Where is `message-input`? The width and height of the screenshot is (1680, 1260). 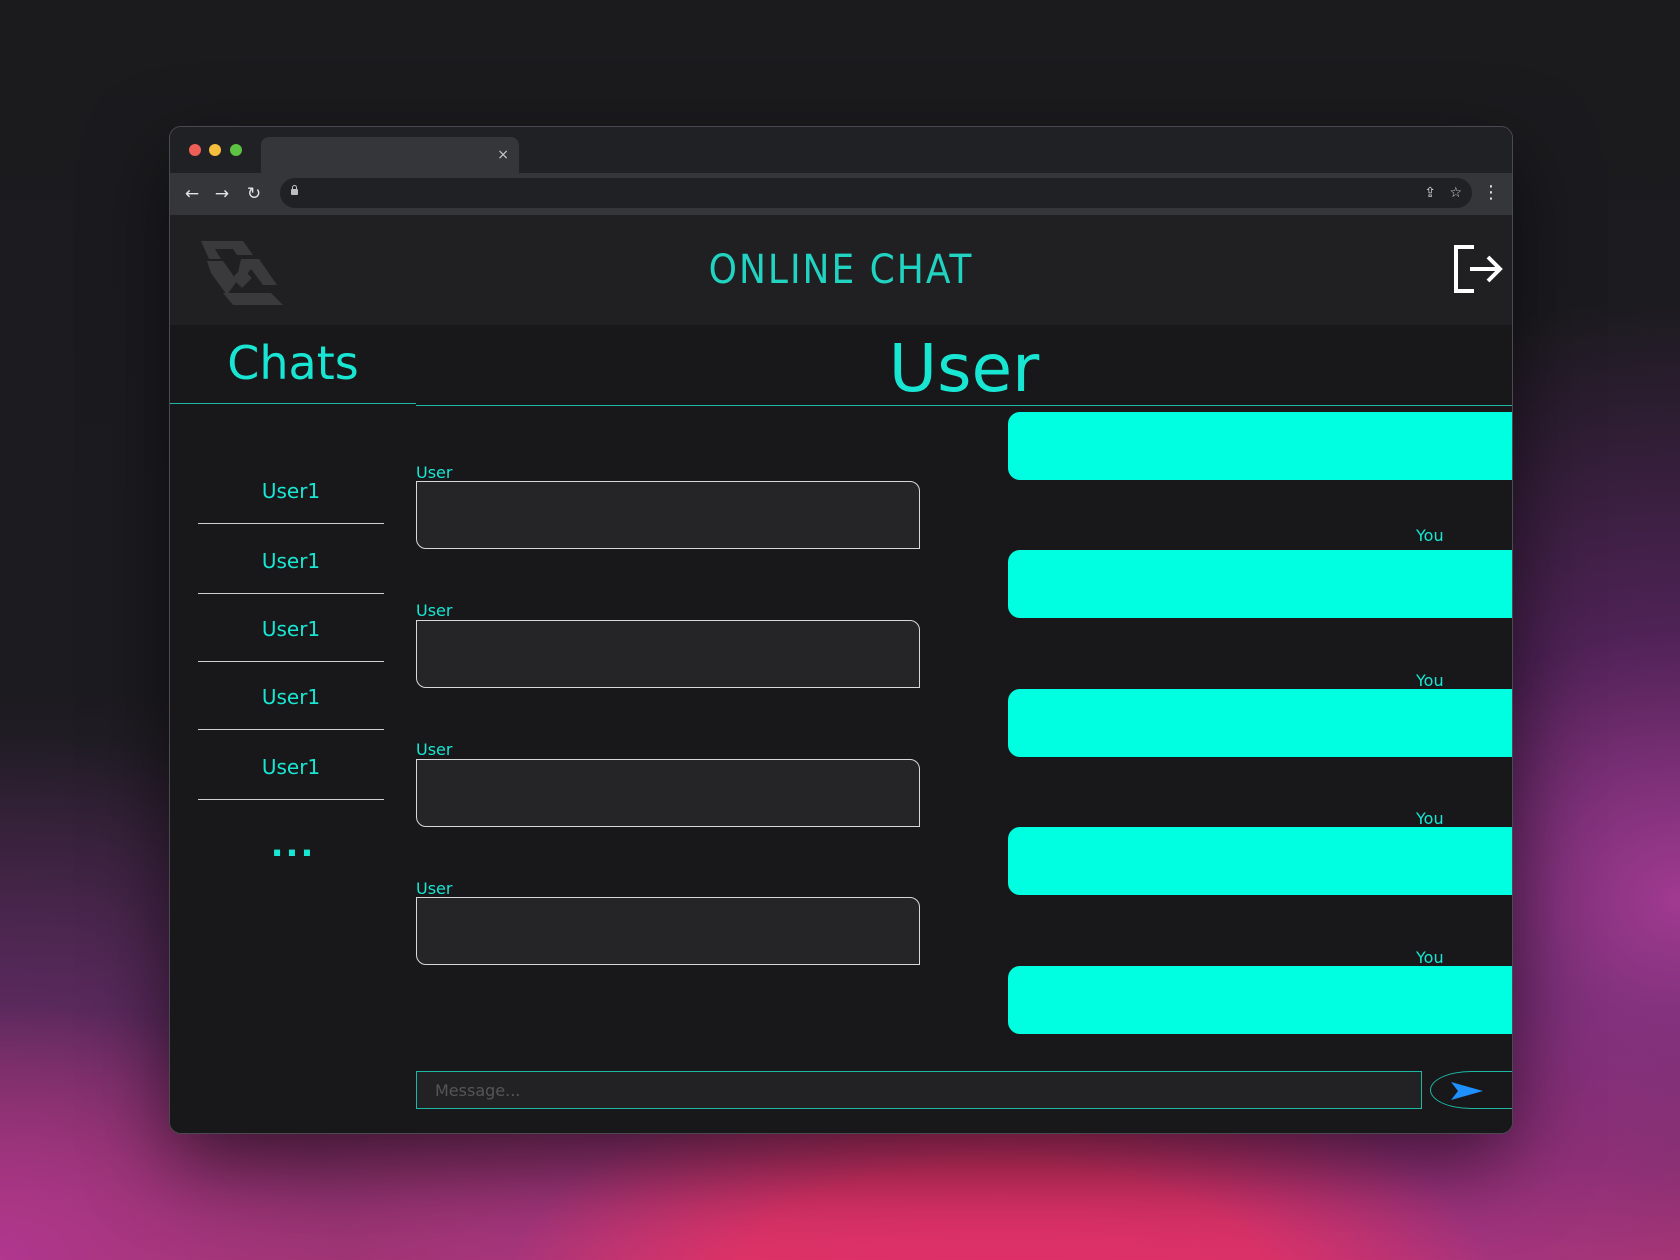 message-input is located at coordinates (919, 1090).